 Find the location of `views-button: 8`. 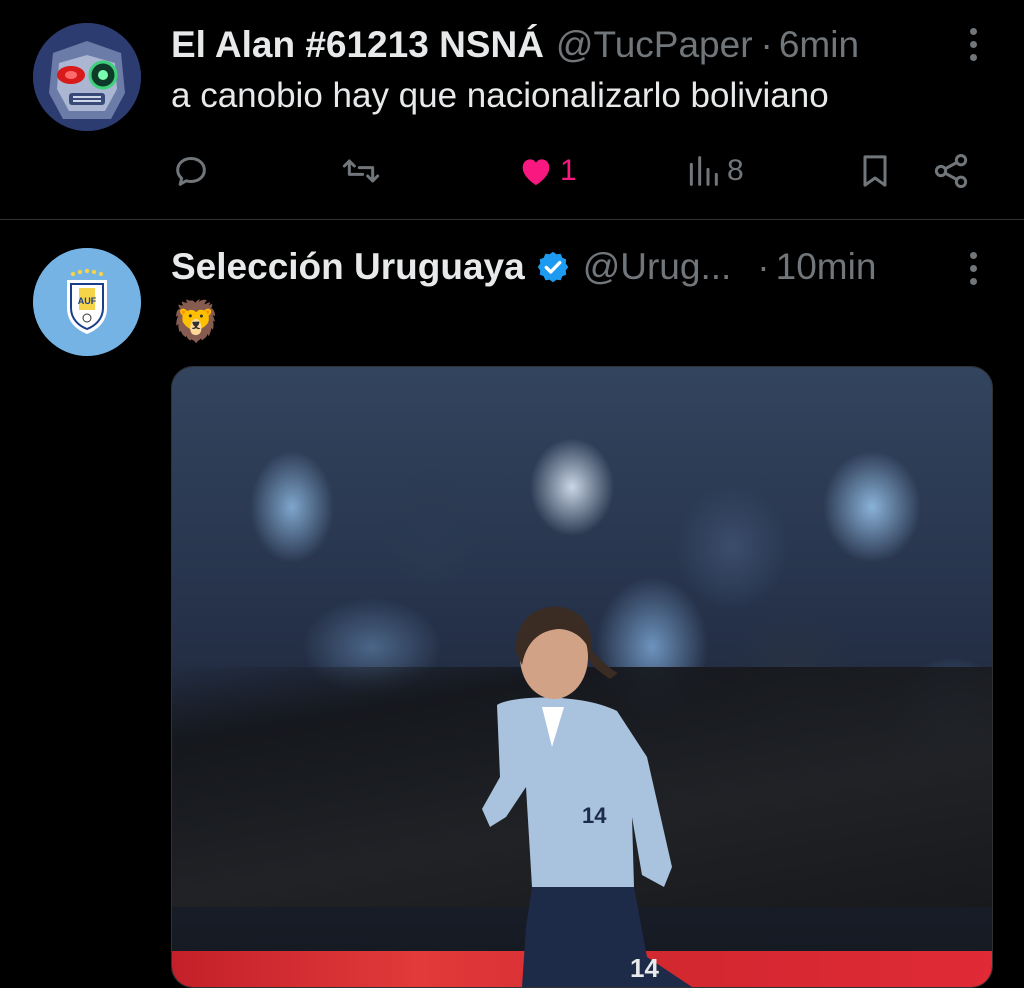

views-button: 8 is located at coordinates (713, 171).